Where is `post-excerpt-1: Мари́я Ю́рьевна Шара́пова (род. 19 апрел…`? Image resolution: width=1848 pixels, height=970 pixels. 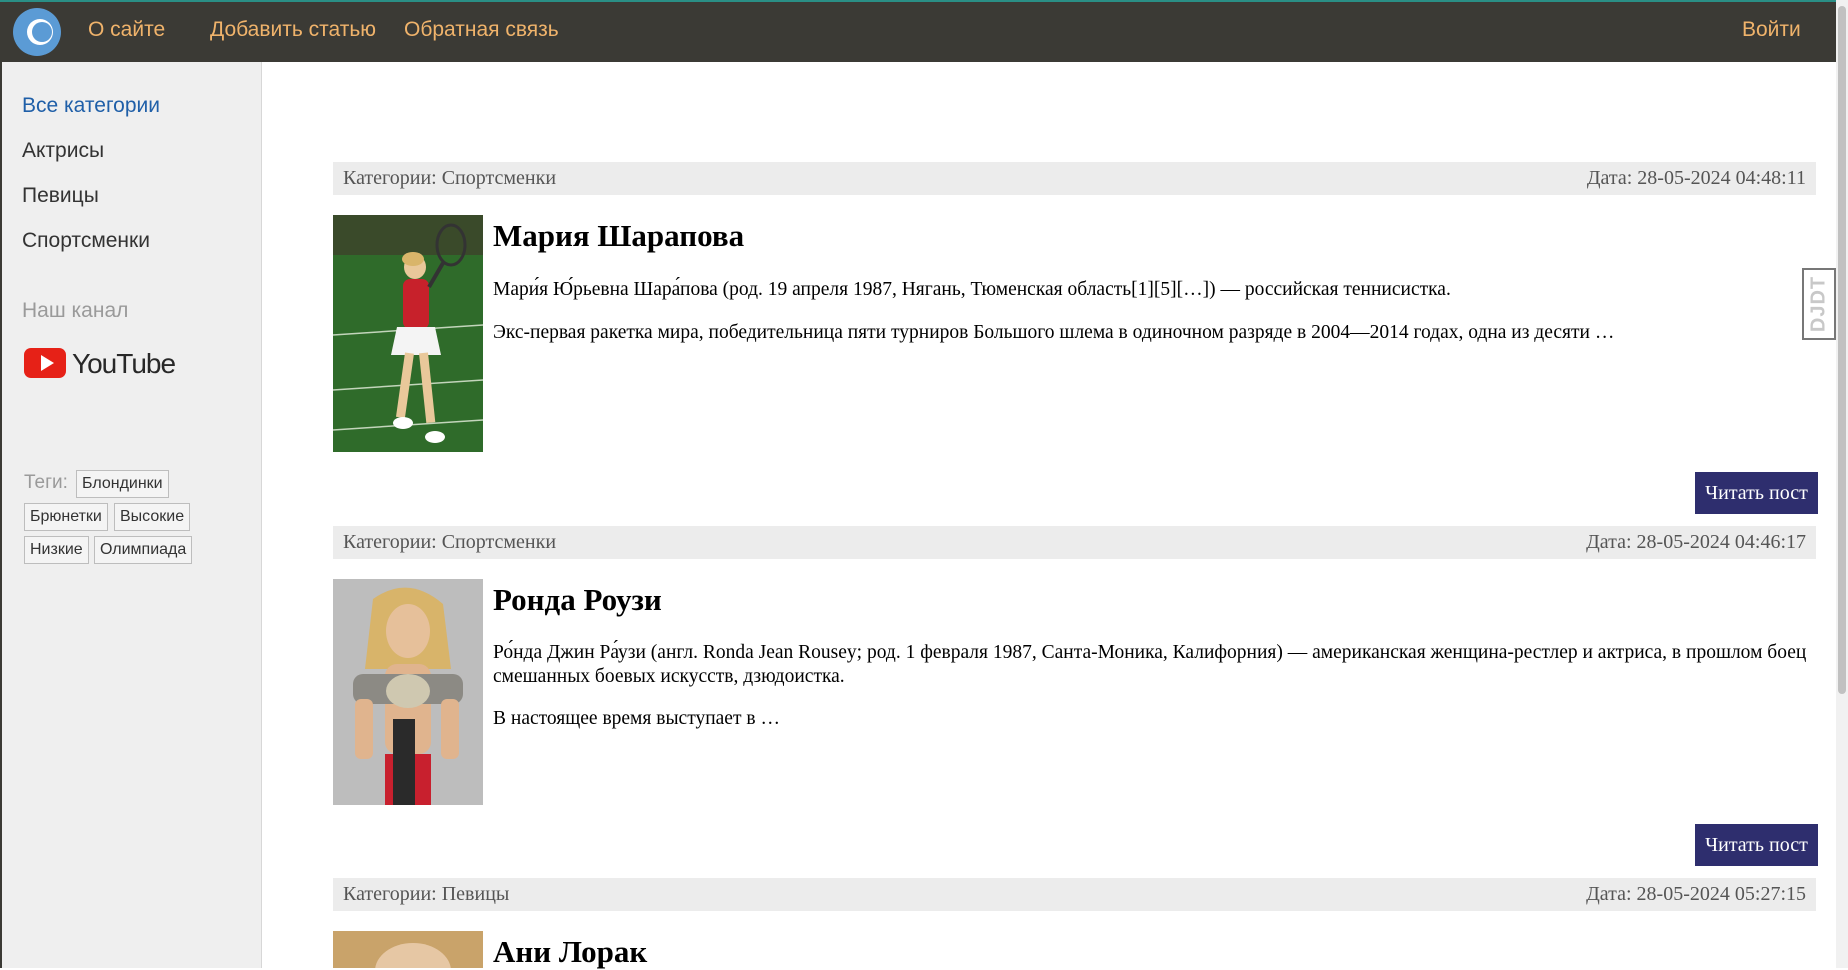 post-excerpt-1: Мари́я Ю́рьевна Шара́пова (род. 19 апрел… is located at coordinates (972, 289).